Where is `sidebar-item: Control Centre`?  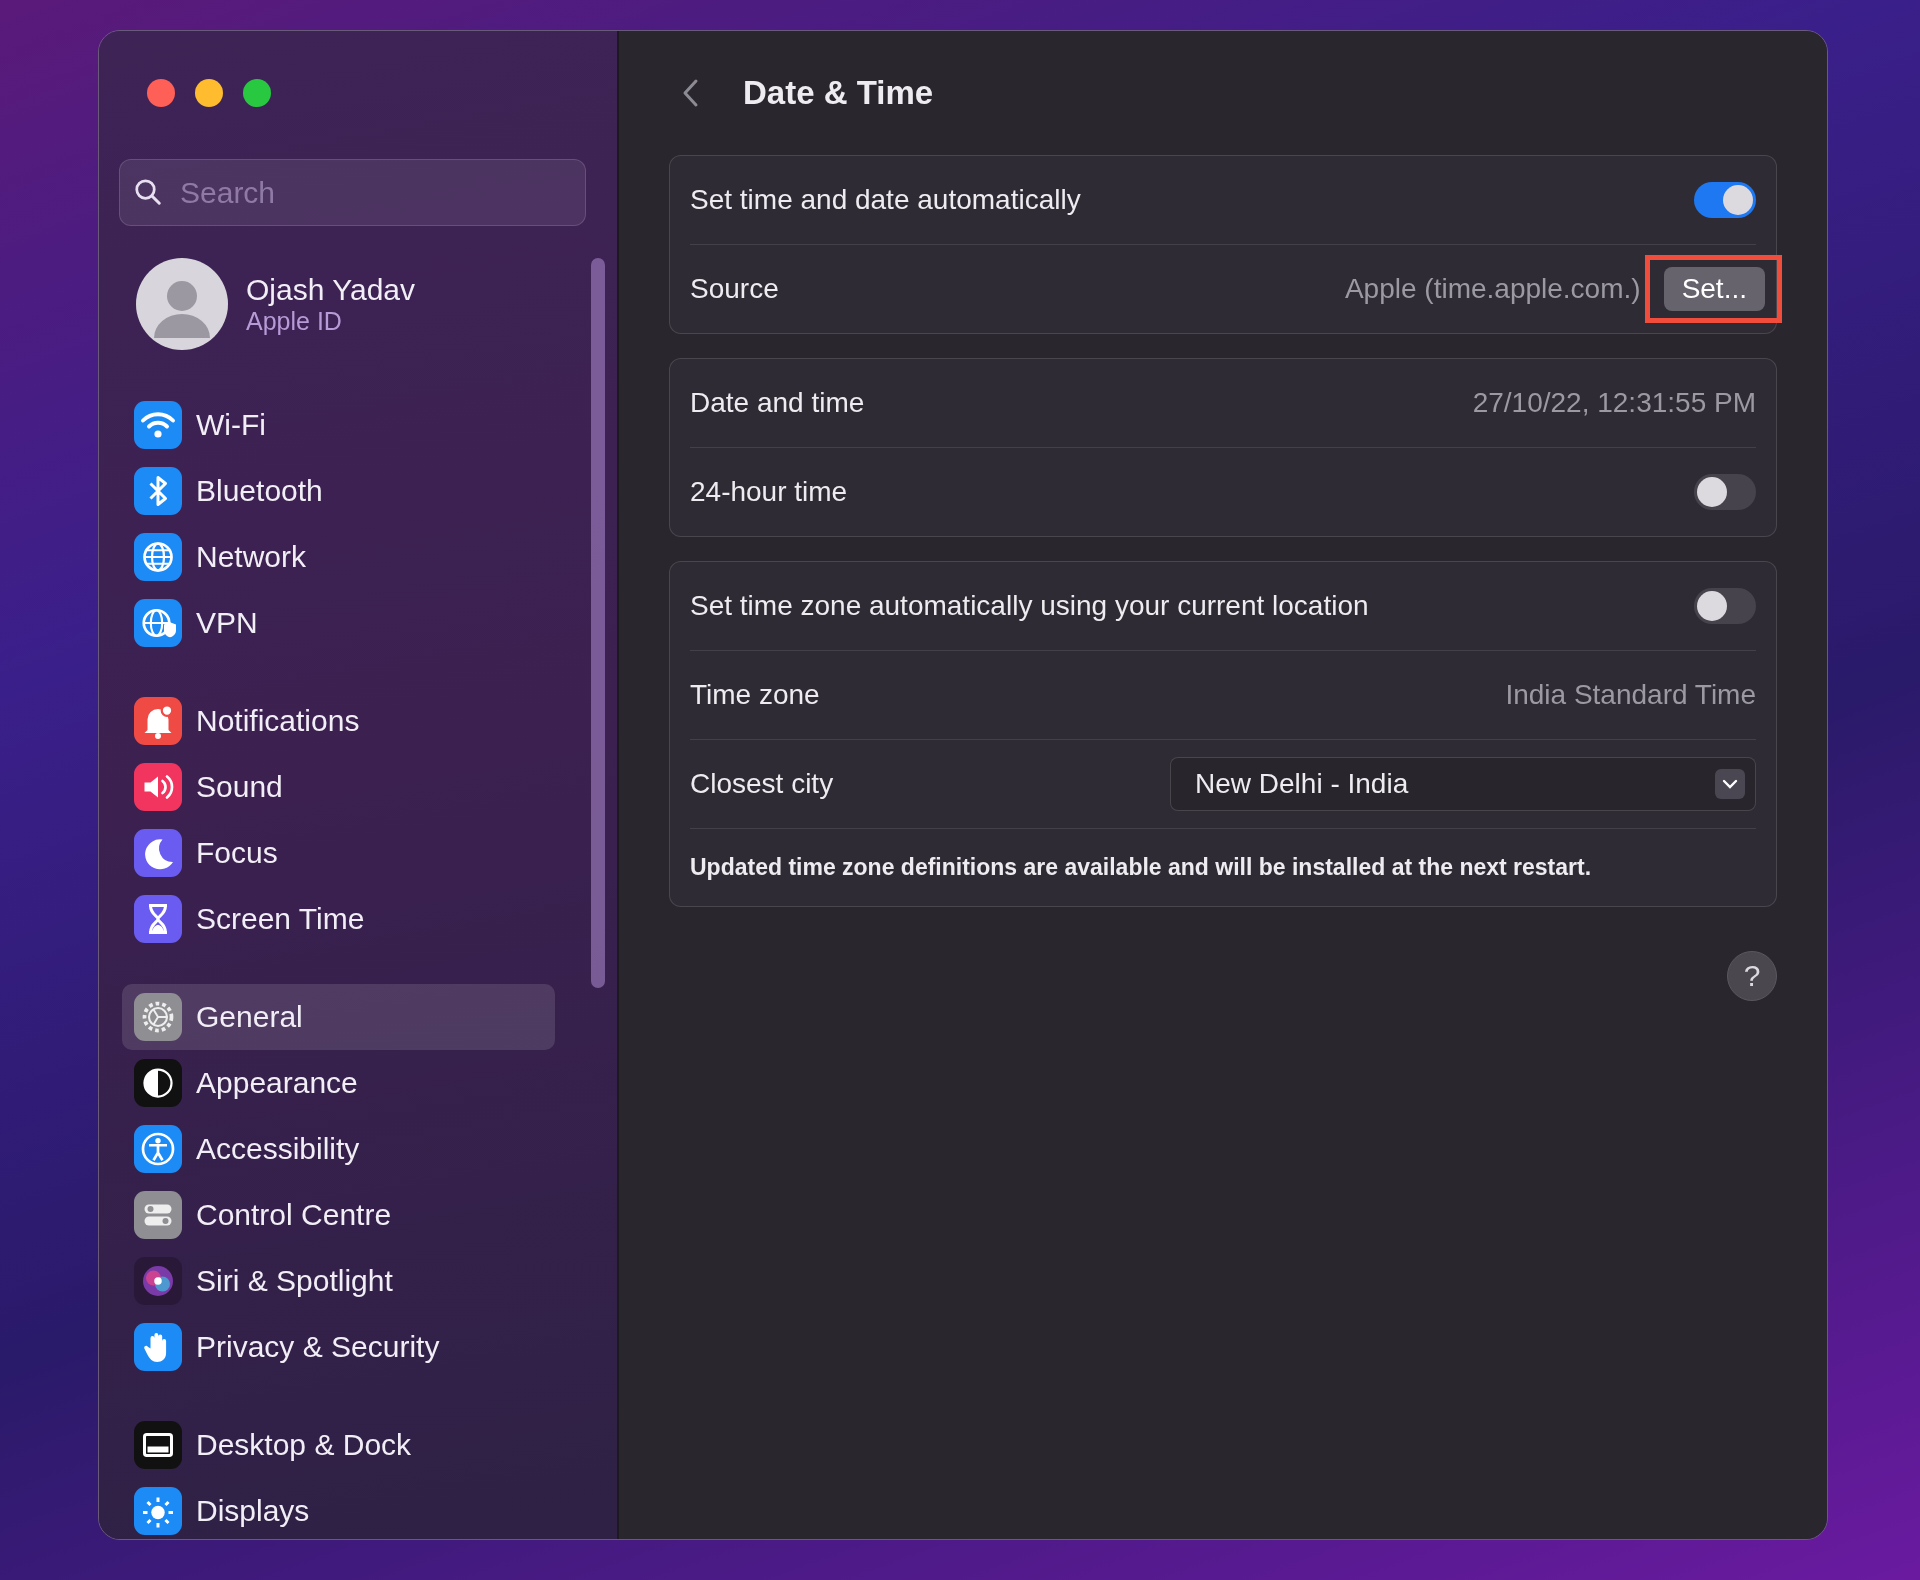 sidebar-item: Control Centre is located at coordinates (338, 1215).